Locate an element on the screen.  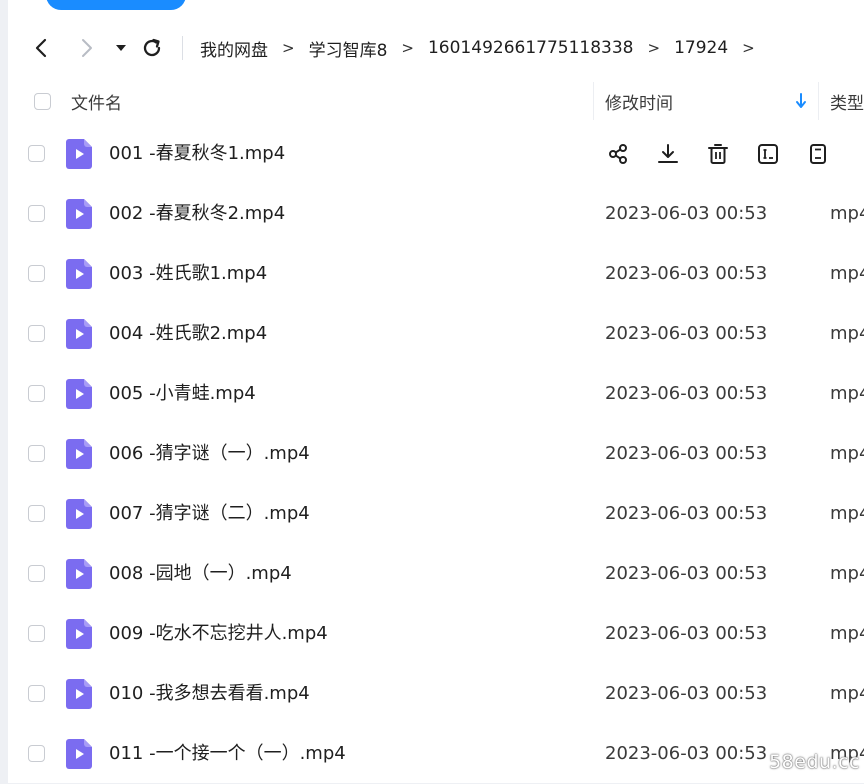
refresh-button is located at coordinates (152, 48).